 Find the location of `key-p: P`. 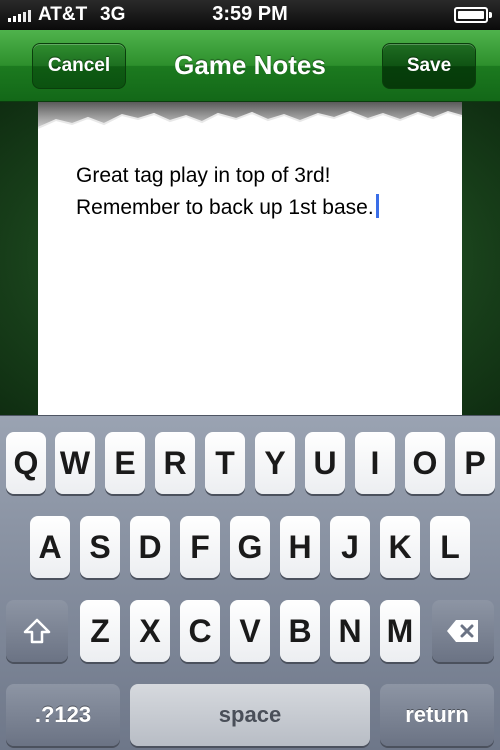

key-p: P is located at coordinates (475, 463).